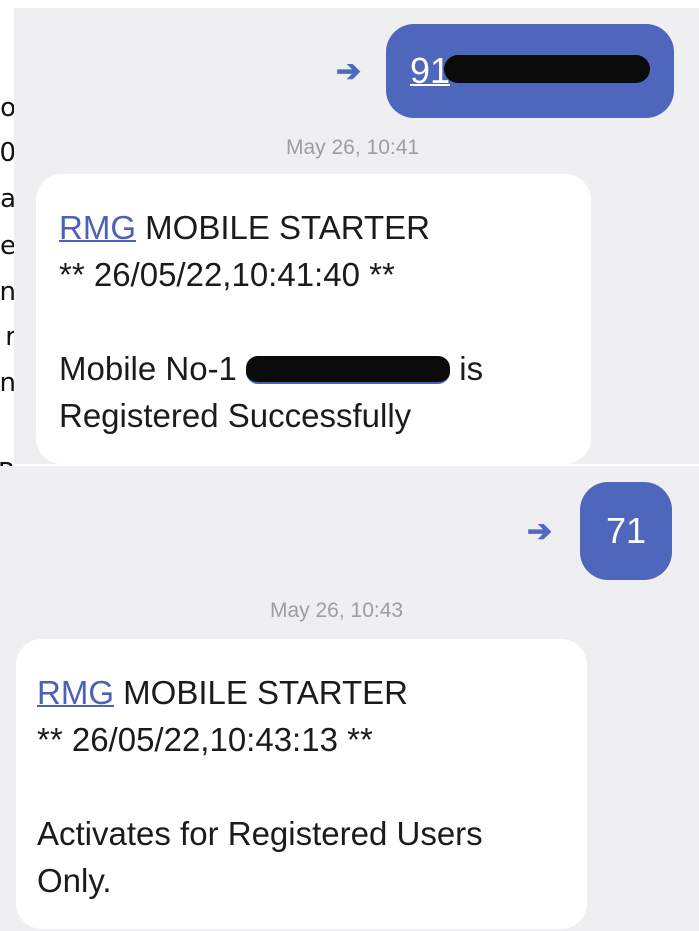 The height and width of the screenshot is (931, 699). Describe the element at coordinates (337, 610) in the screenshot. I see `message-timestamp: May 26, 10:43` at that location.